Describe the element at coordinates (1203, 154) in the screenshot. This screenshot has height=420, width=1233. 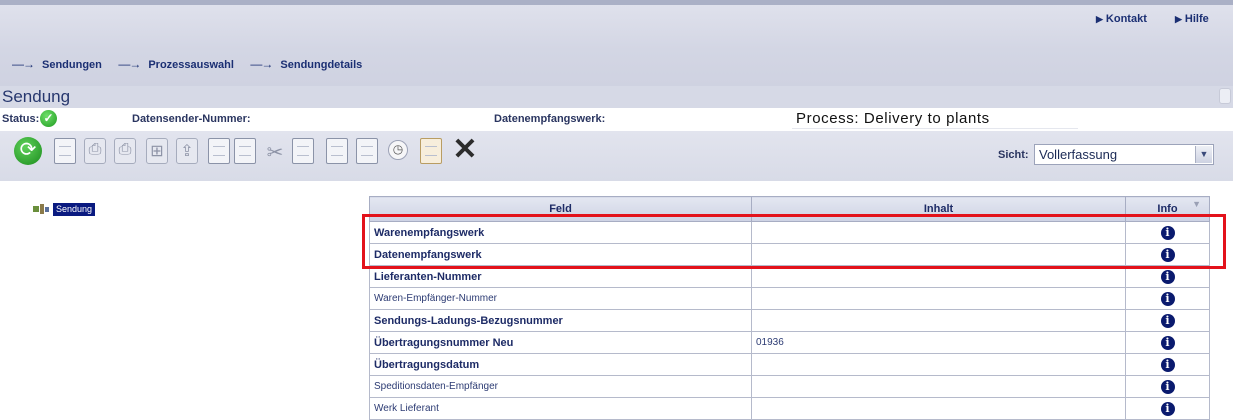
I see `chevron-down-icon: ▼` at that location.